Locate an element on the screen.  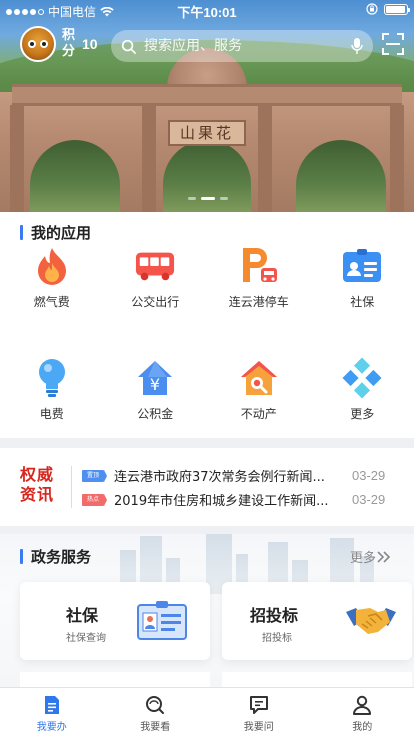
tab-browse: 我要看 is located at coordinates (156, 712).